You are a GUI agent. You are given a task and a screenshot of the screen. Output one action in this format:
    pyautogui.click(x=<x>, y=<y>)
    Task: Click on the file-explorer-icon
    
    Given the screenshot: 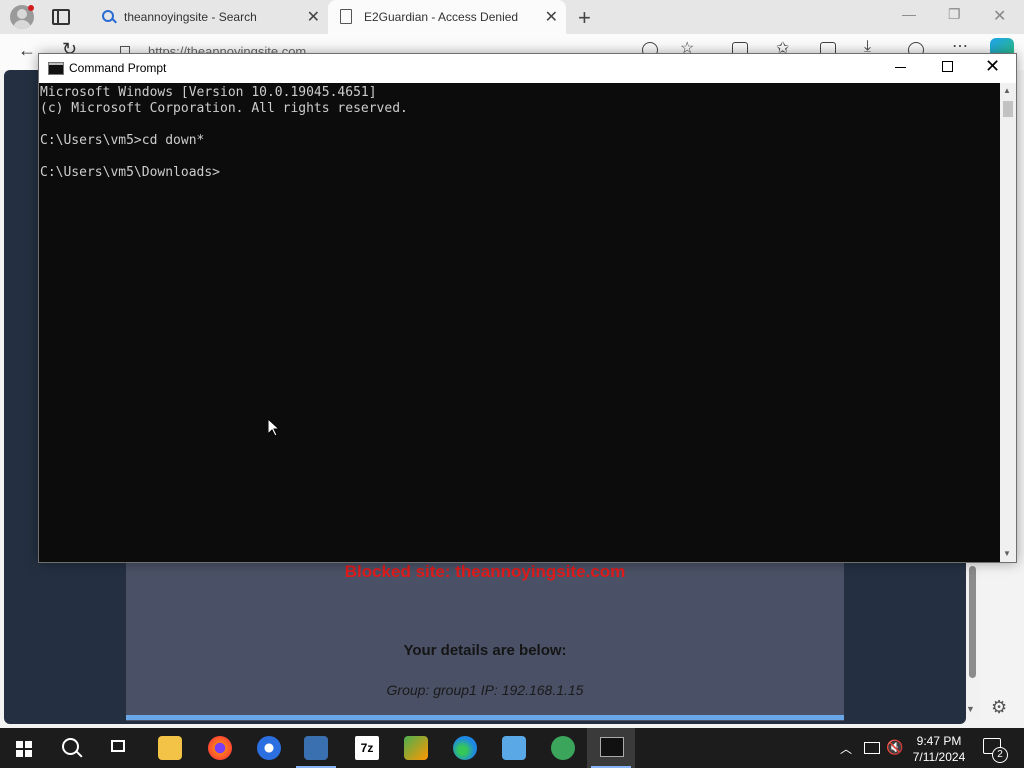 What is the action you would take?
    pyautogui.click(x=170, y=748)
    